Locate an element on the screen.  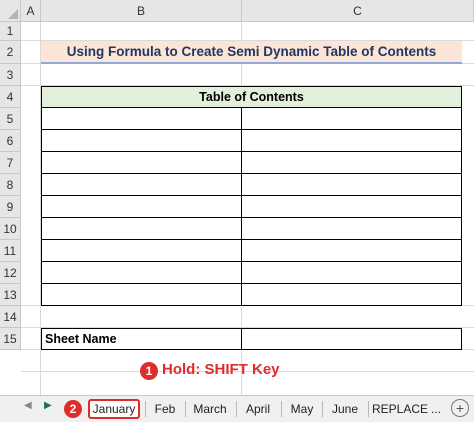
toc-cell-c7 is located at coordinates (351, 162).